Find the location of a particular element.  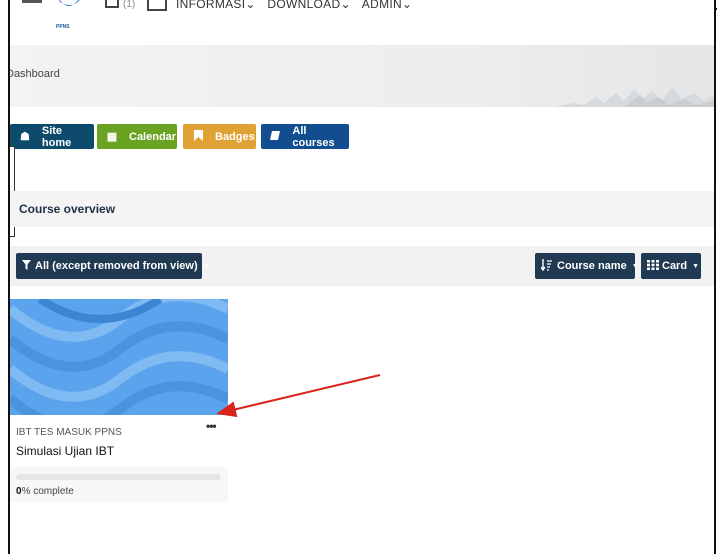

grid-view-icon is located at coordinates (653, 266).